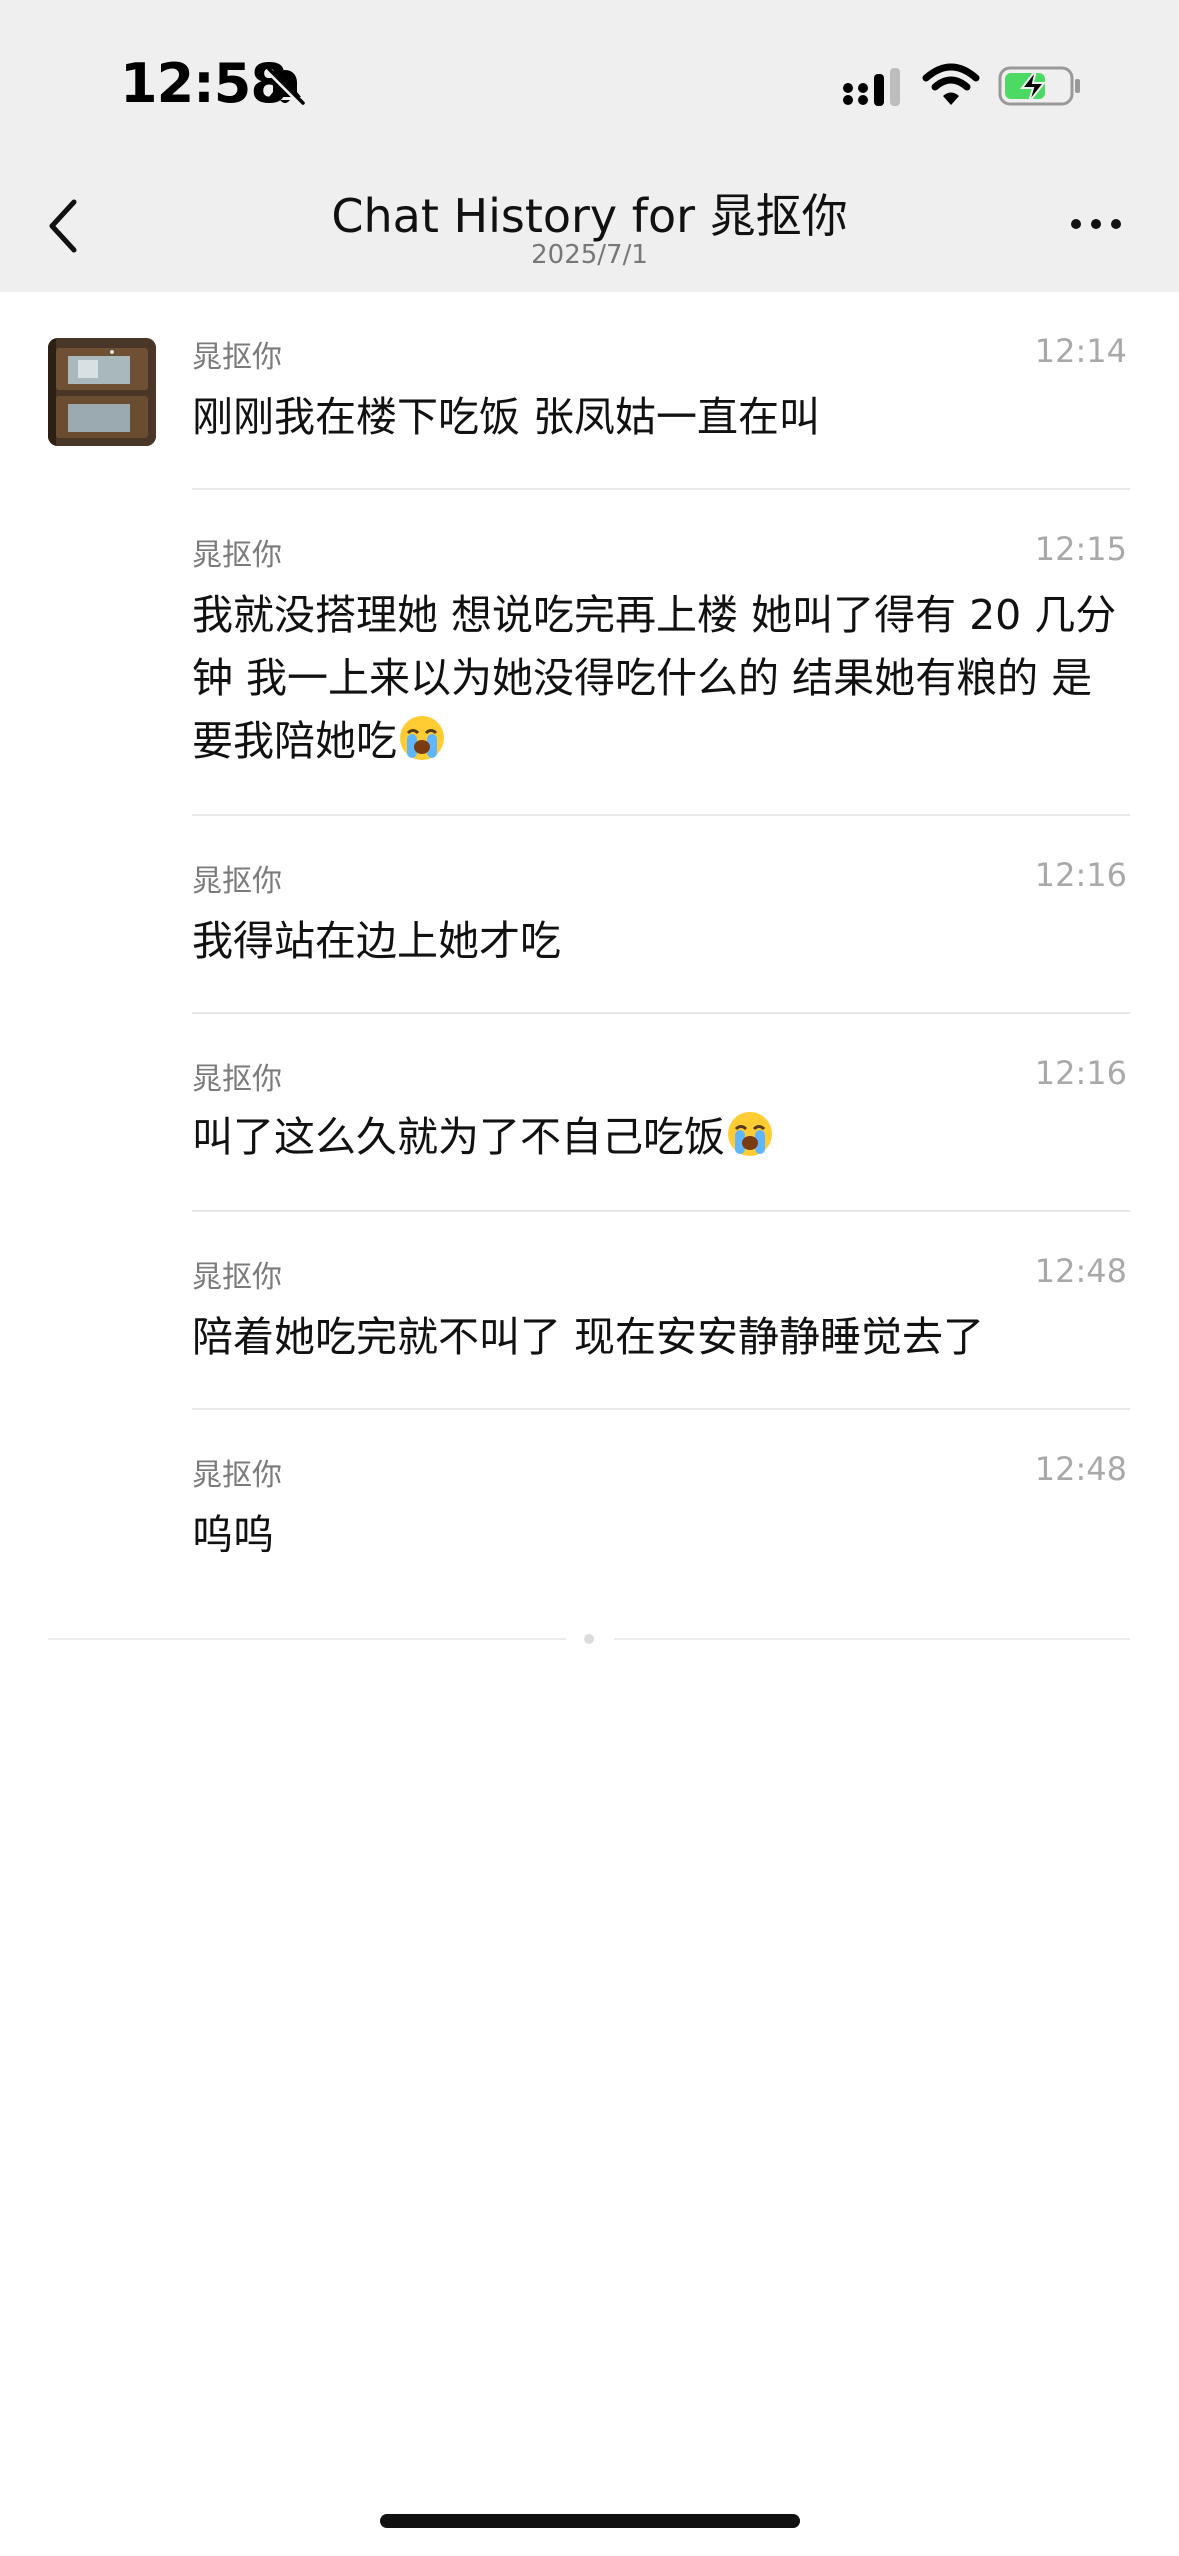  I want to click on bell-muted-icon, so click(285, 87).